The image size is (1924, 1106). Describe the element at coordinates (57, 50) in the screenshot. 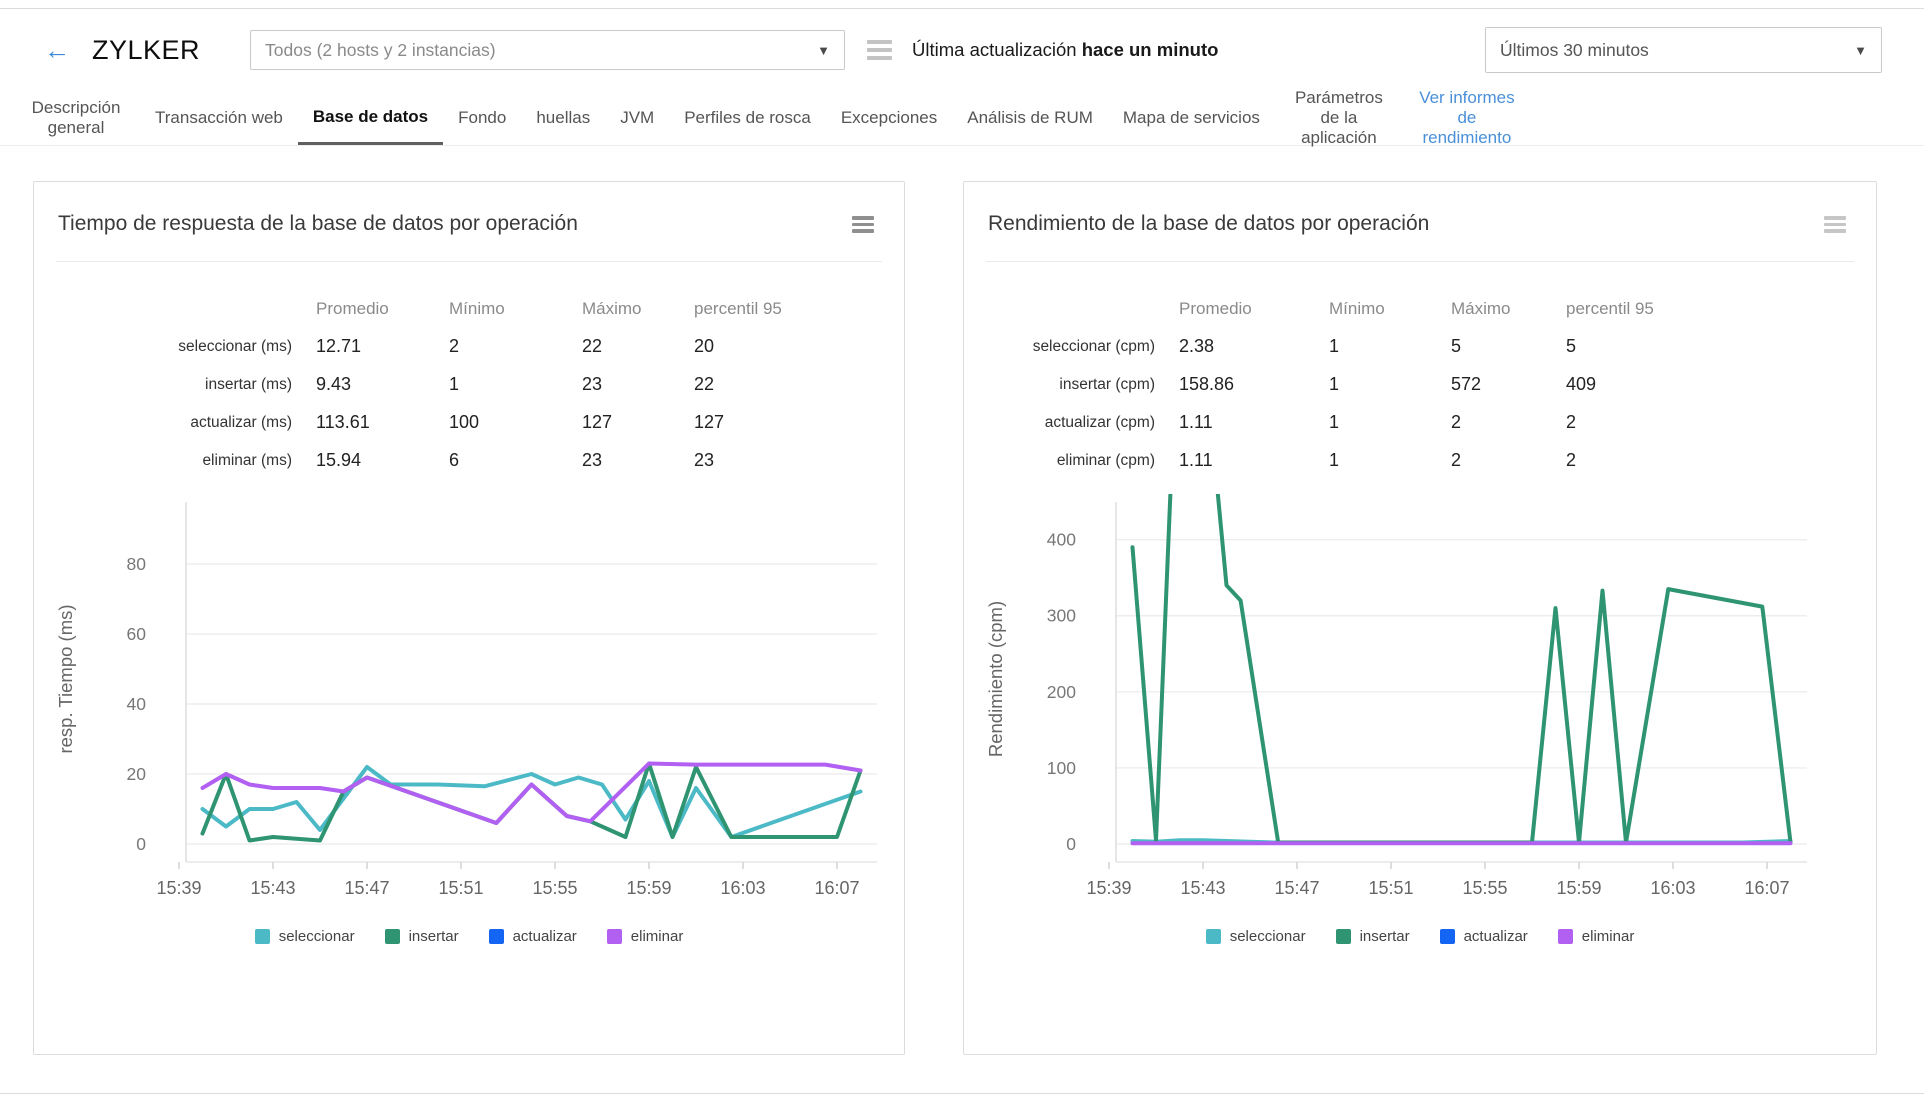

I see `back-arrow-icon: ←` at that location.